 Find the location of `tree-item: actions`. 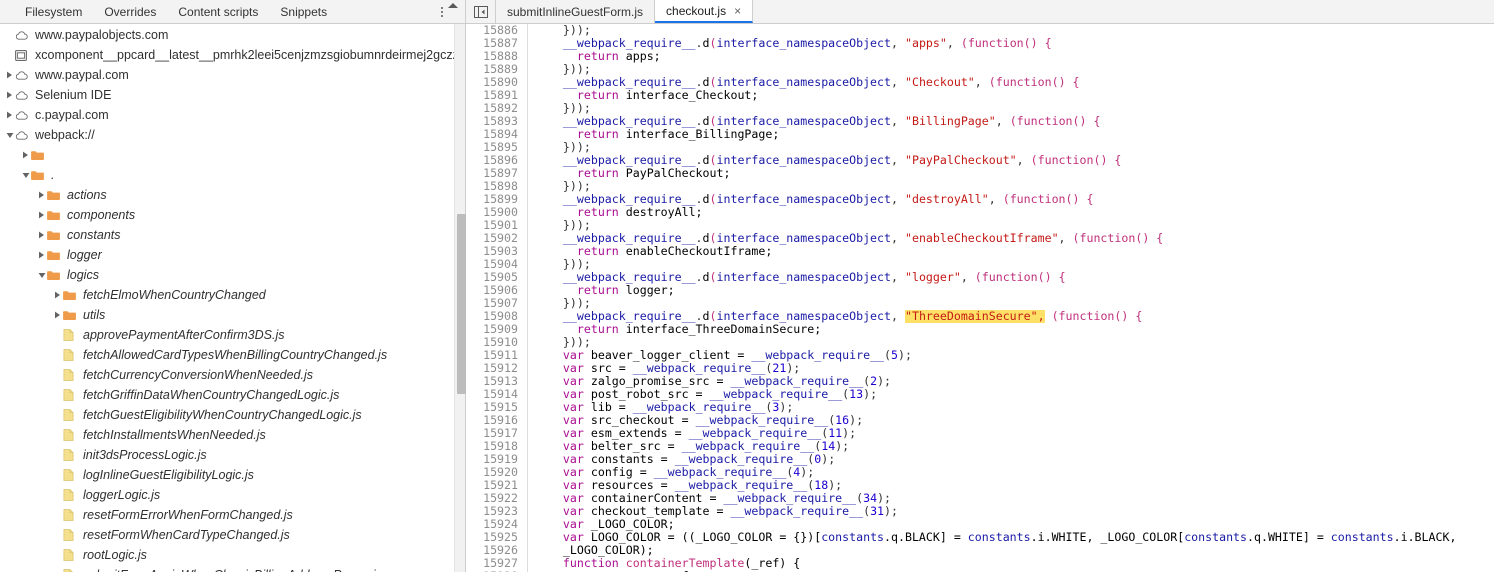

tree-item: actions is located at coordinates (232, 195).